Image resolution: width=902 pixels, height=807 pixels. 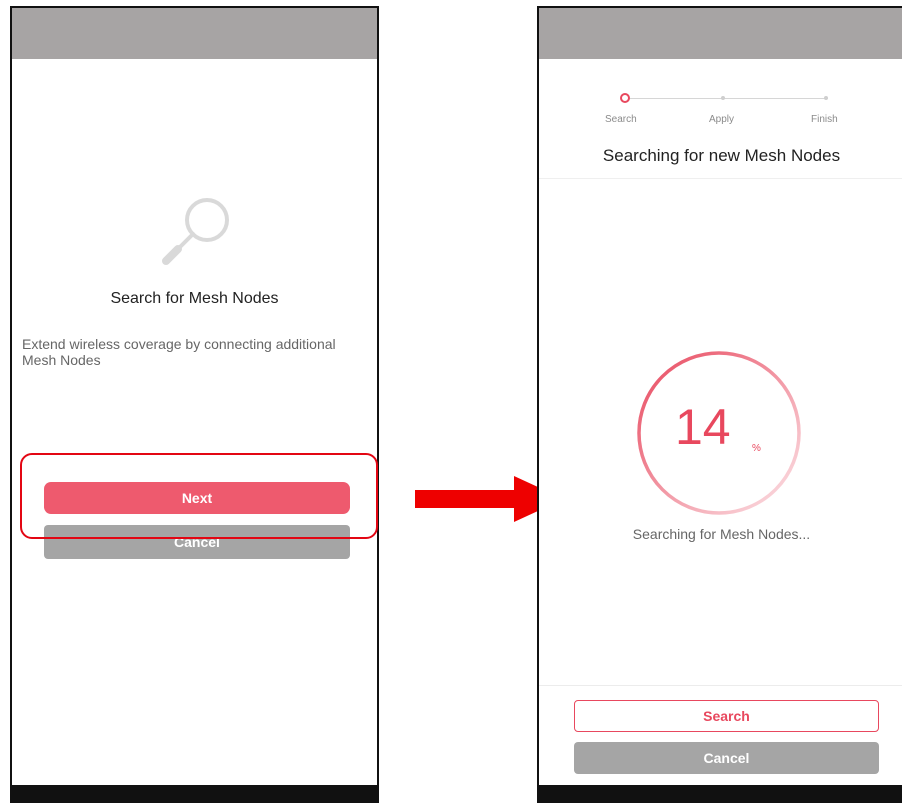 What do you see at coordinates (723, 98) in the screenshot?
I see `step-indicator-apply` at bounding box center [723, 98].